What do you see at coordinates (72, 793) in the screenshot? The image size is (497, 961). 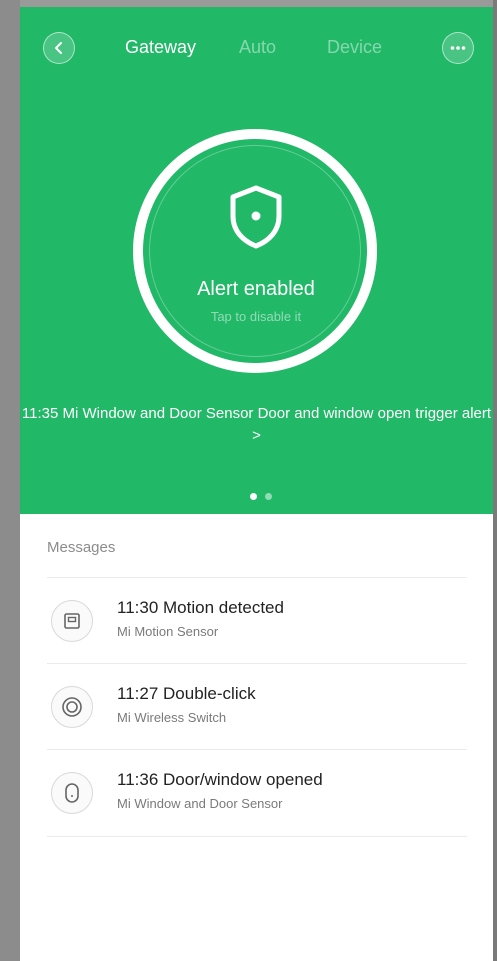 I see `door-sensor-icon` at bounding box center [72, 793].